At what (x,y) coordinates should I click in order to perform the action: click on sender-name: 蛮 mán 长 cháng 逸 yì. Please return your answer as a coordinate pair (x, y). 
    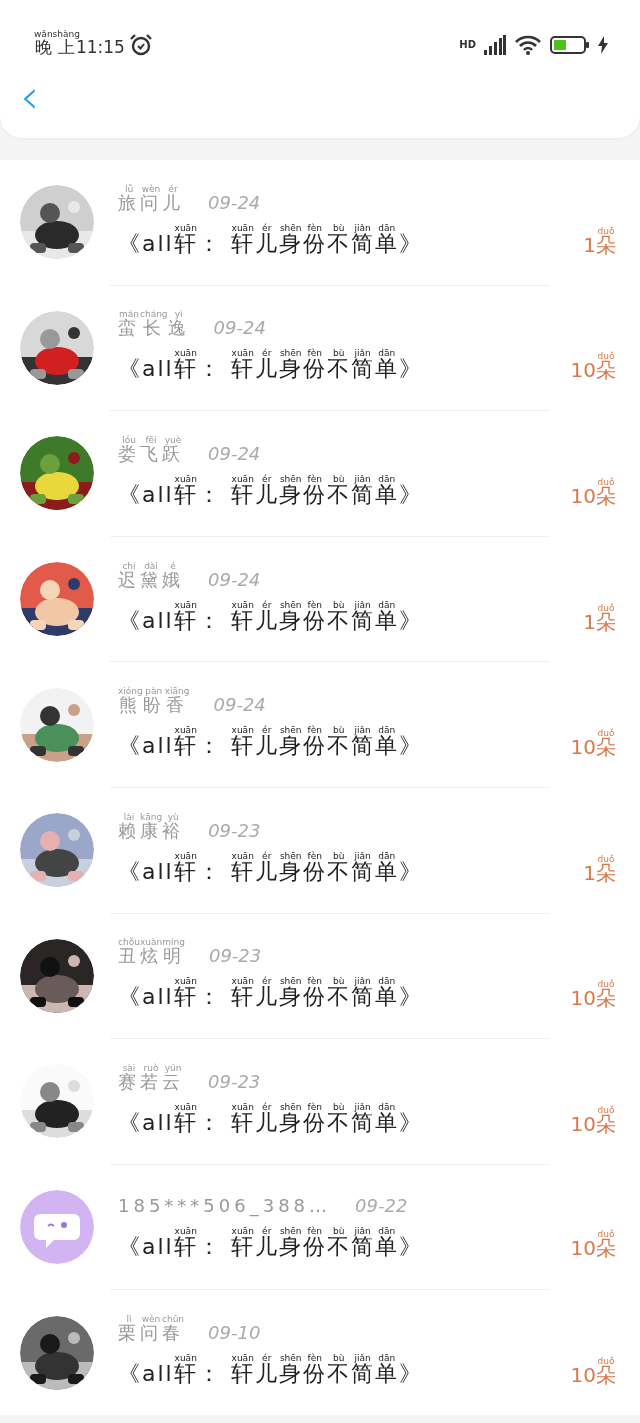
    Looking at the image, I should click on (154, 325).